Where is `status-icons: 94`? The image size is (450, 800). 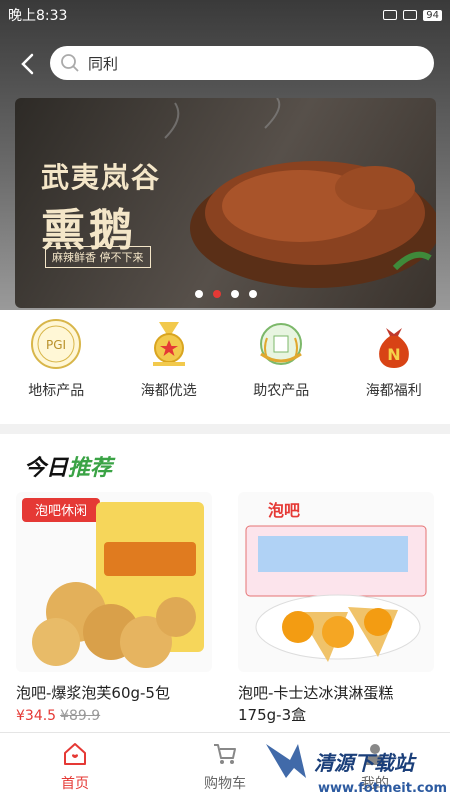
status-icons: 94 is located at coordinates (412, 15).